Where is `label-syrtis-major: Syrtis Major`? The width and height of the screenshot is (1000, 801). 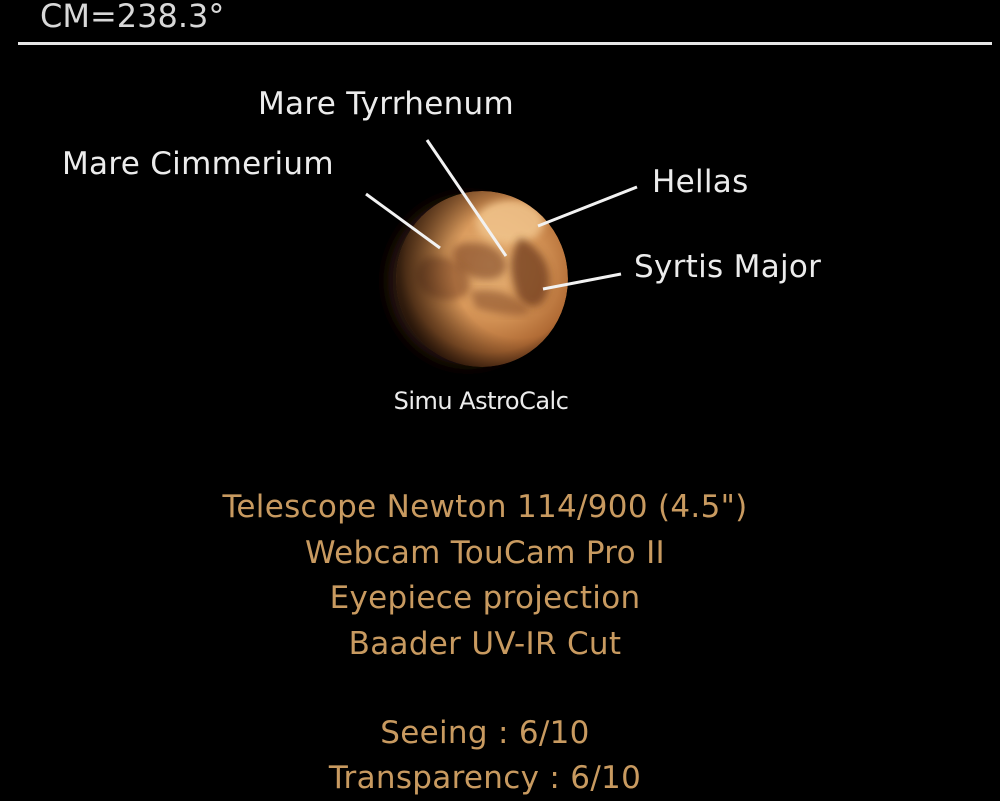
label-syrtis-major: Syrtis Major is located at coordinates (728, 267).